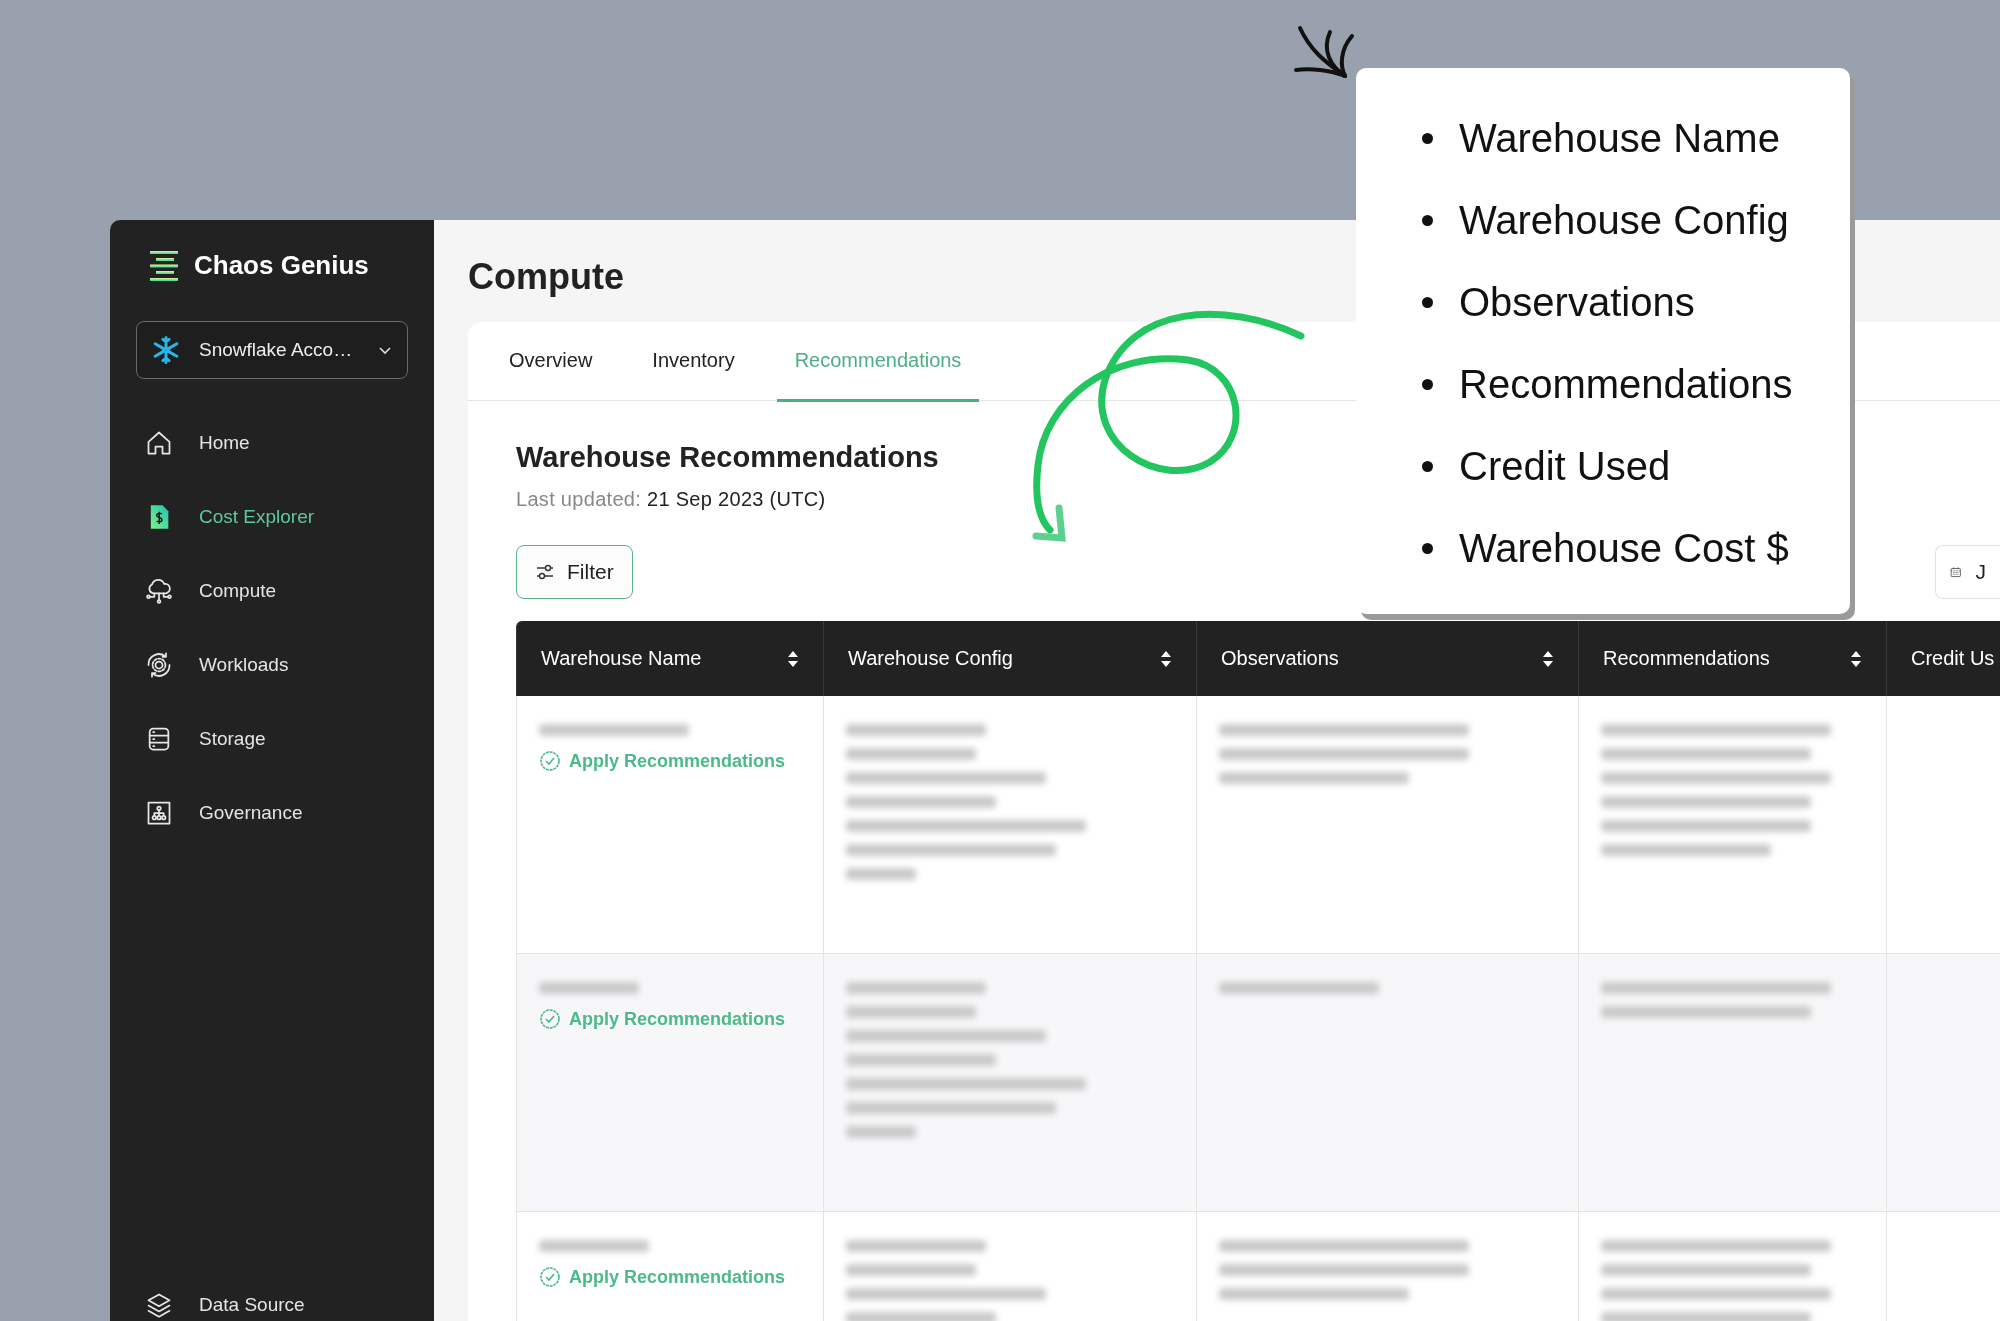 Image resolution: width=2000 pixels, height=1321 pixels. I want to click on sliders-icon, so click(545, 572).